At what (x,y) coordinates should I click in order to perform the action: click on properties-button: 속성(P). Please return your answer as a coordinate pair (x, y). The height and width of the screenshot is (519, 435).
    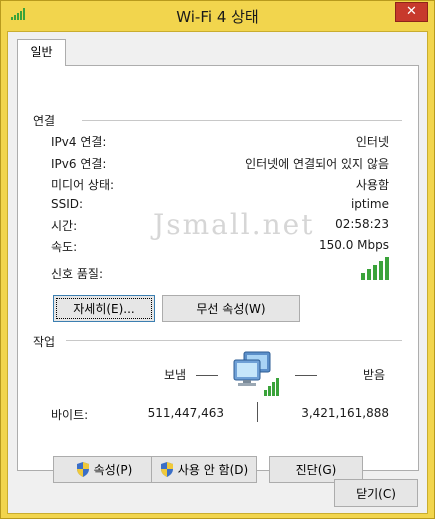
    Looking at the image, I should click on (104, 469).